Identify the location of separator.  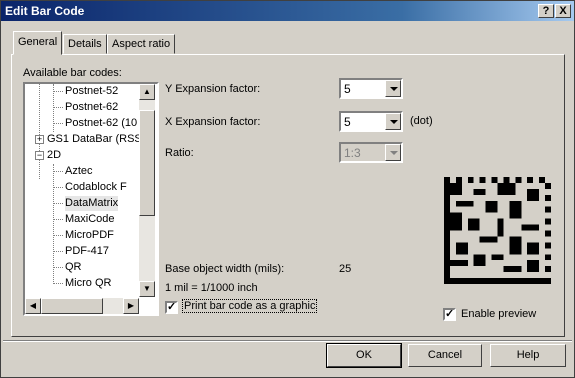
(287, 341).